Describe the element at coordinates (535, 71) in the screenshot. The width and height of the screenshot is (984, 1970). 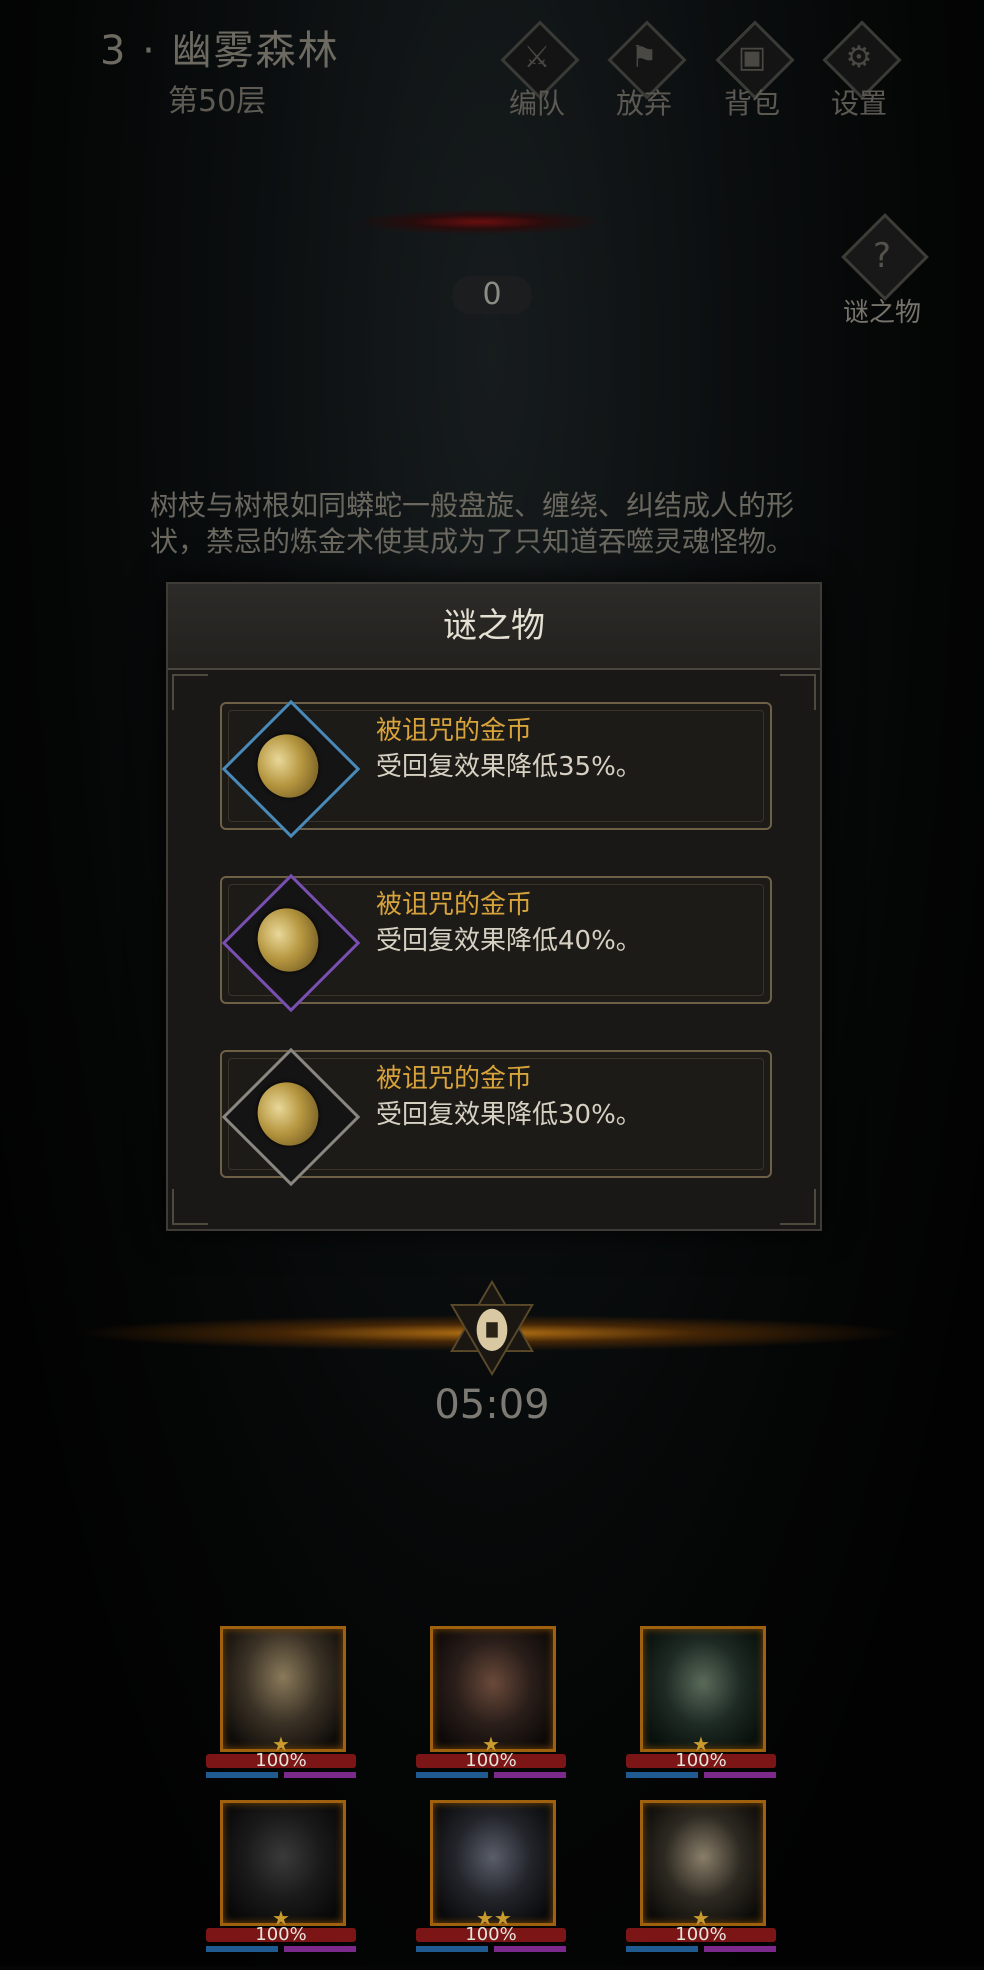
I see `team-button: ⚔ 编队` at that location.